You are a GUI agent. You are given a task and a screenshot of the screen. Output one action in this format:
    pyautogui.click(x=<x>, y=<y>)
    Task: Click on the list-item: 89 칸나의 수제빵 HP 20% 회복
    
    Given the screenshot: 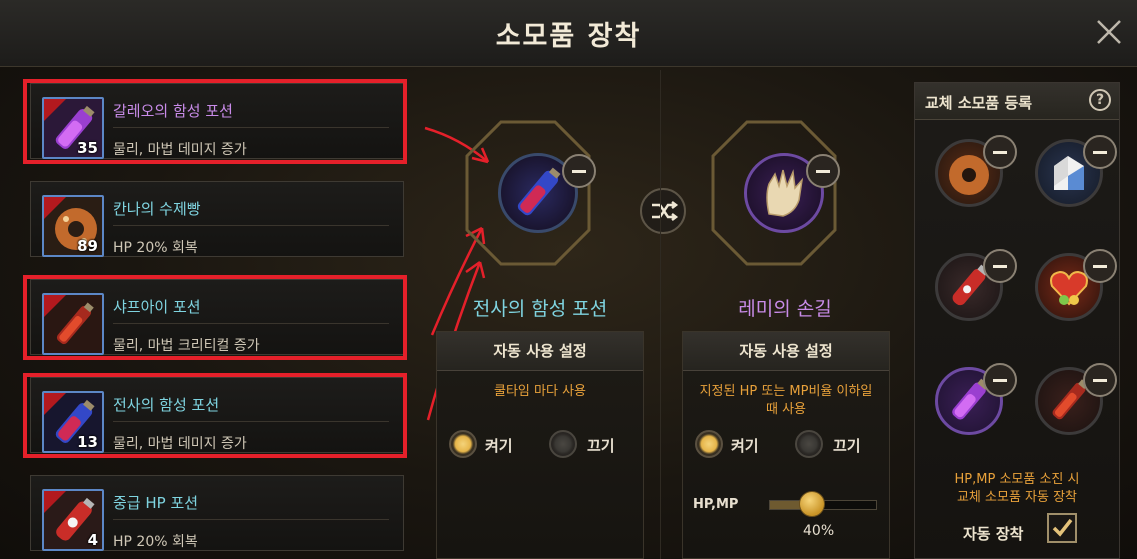 What is the action you would take?
    pyautogui.click(x=218, y=219)
    